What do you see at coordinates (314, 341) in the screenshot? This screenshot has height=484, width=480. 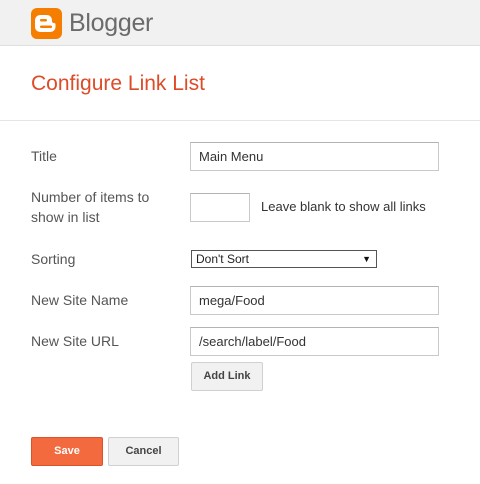 I see `new-site-url-input` at bounding box center [314, 341].